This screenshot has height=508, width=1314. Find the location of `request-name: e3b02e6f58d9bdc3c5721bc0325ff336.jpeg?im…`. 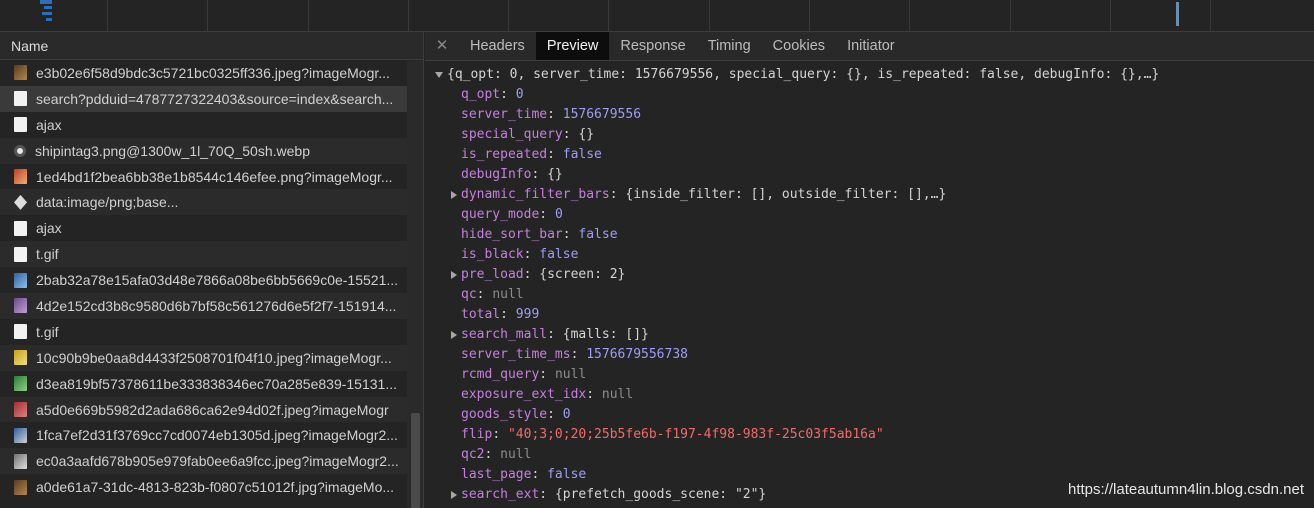

request-name: e3b02e6f58d9bdc3c5721bc0325ff336.jpeg?im… is located at coordinates (213, 72).